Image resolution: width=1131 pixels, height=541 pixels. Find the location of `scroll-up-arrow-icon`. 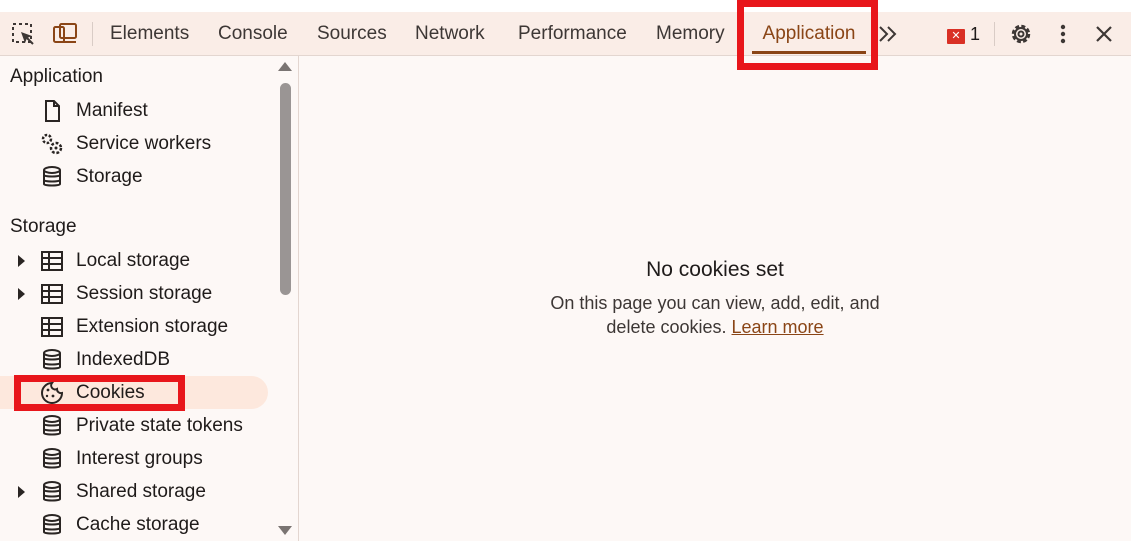

scroll-up-arrow-icon is located at coordinates (285, 66).